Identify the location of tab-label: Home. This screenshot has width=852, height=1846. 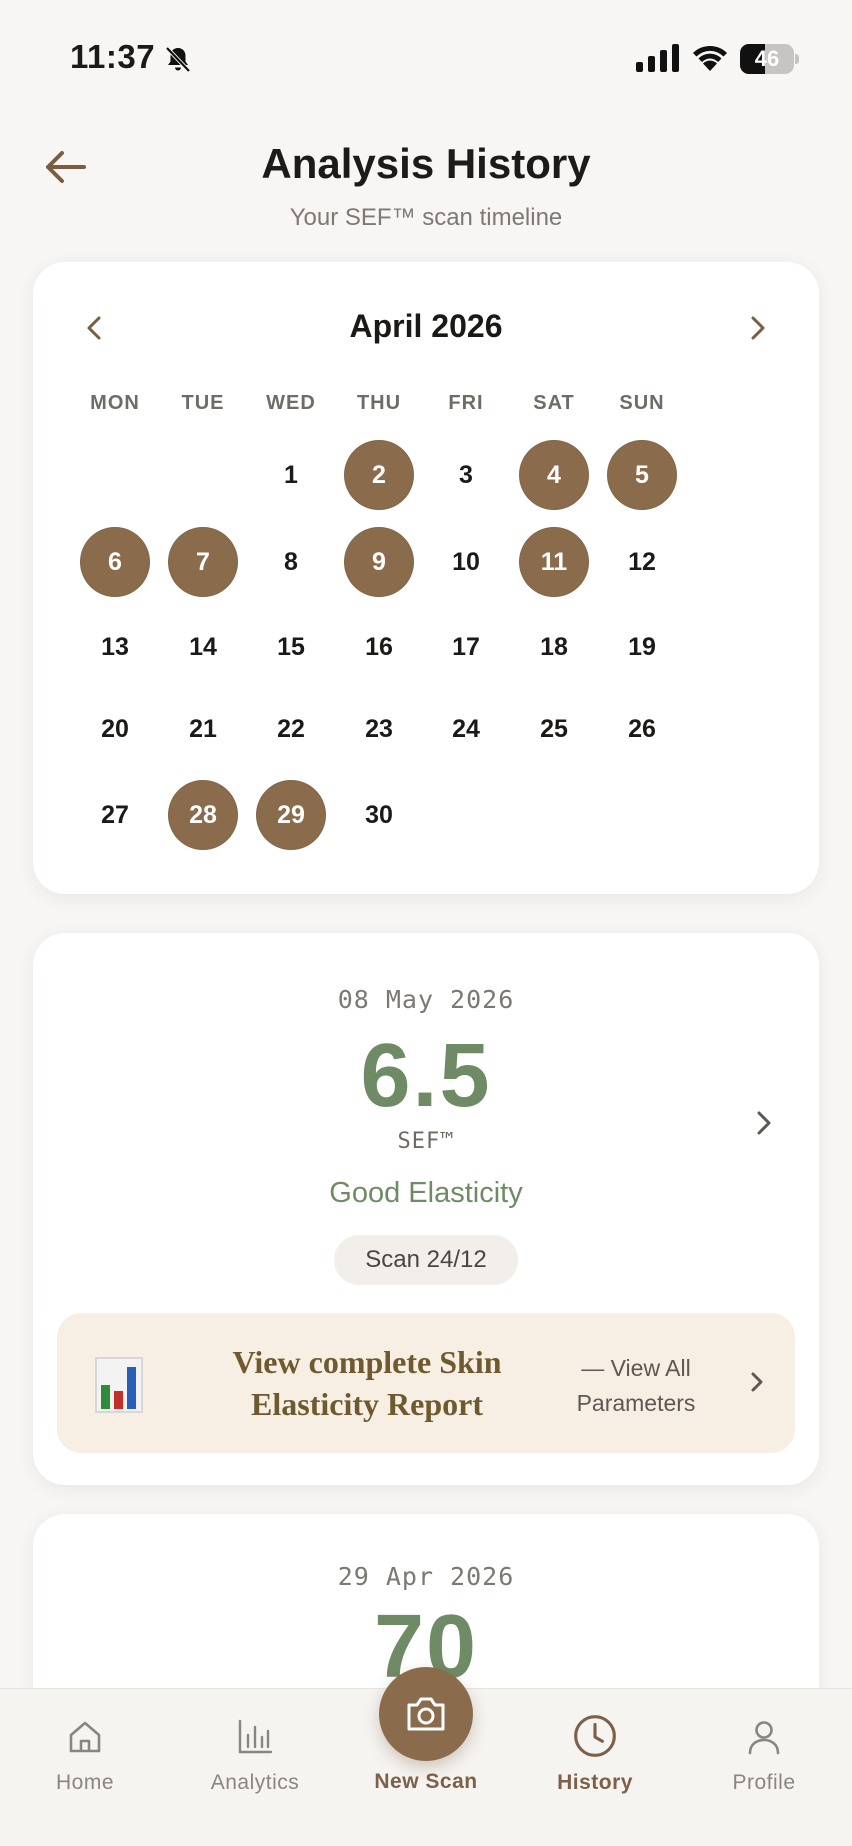
(85, 1782).